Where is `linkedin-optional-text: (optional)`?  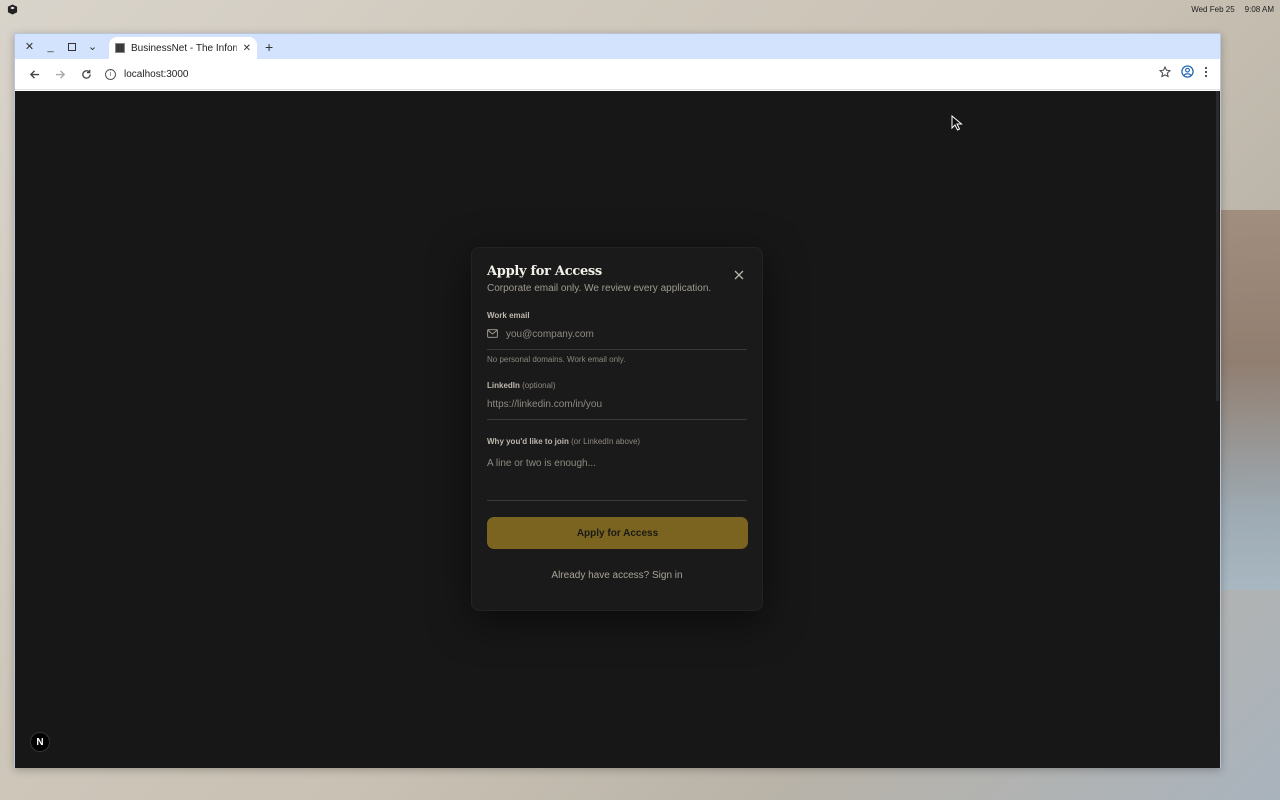
linkedin-optional-text: (optional) is located at coordinates (539, 385).